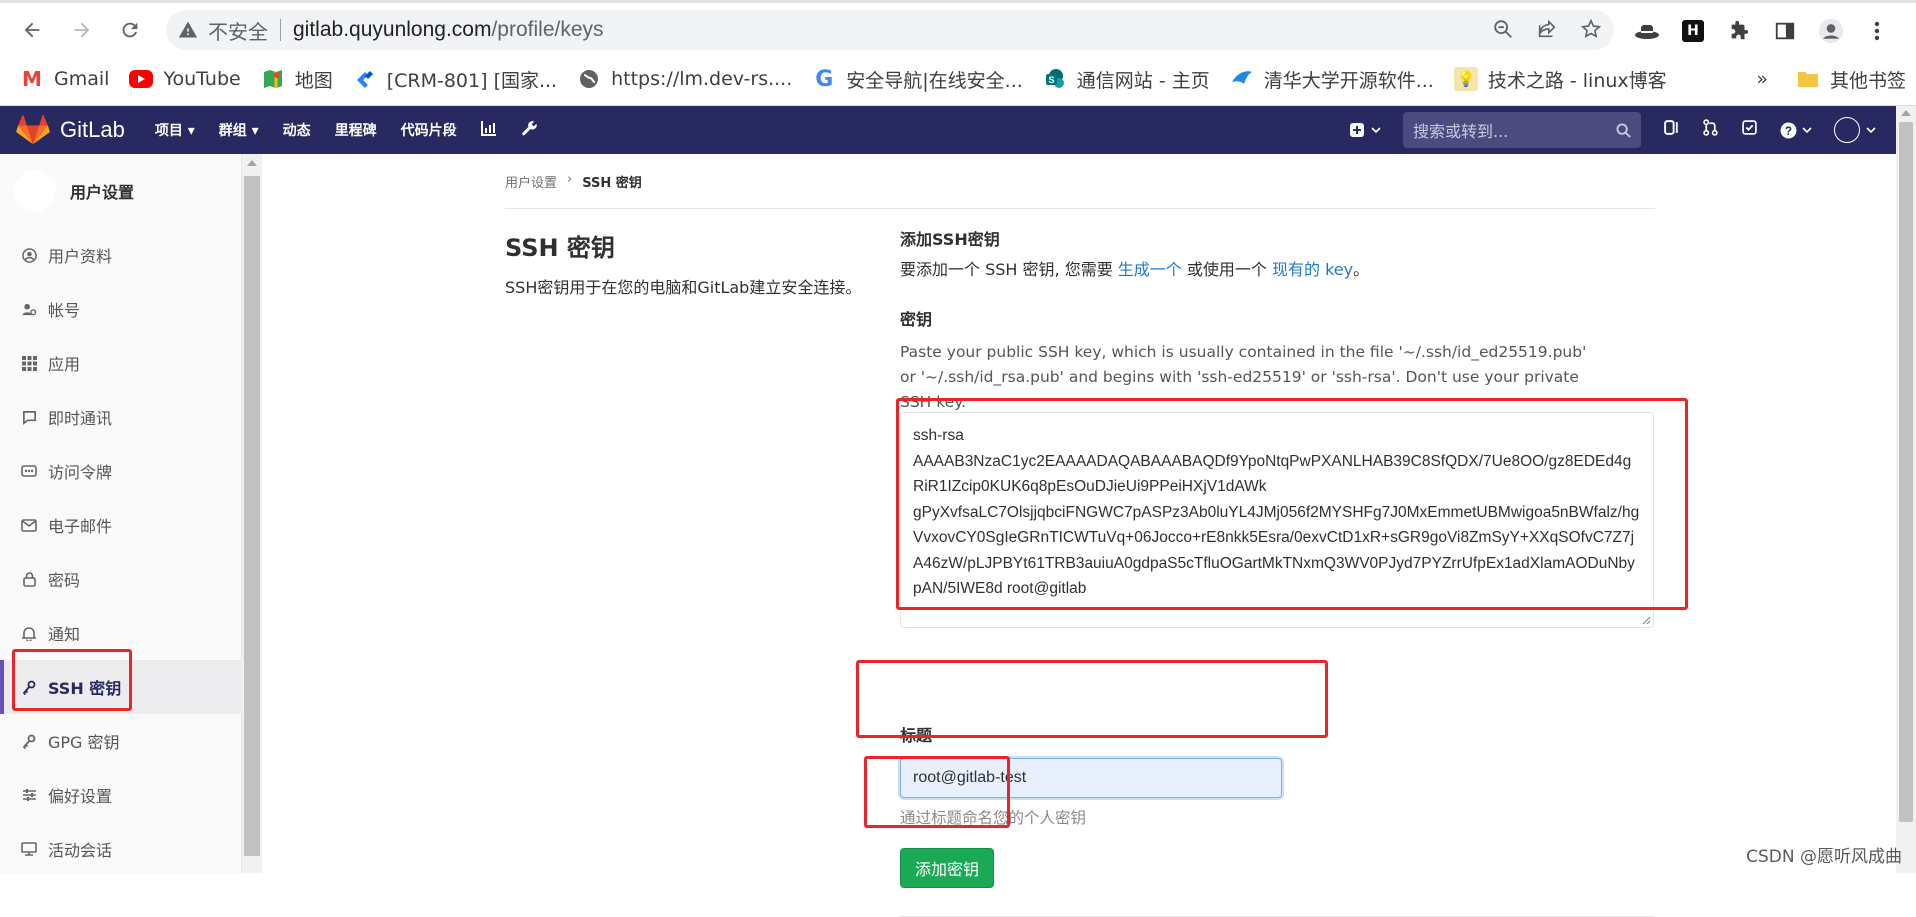 This screenshot has height=917, width=1916. Describe the element at coordinates (1645, 619) in the screenshot. I see `resize-handle-icon` at that location.